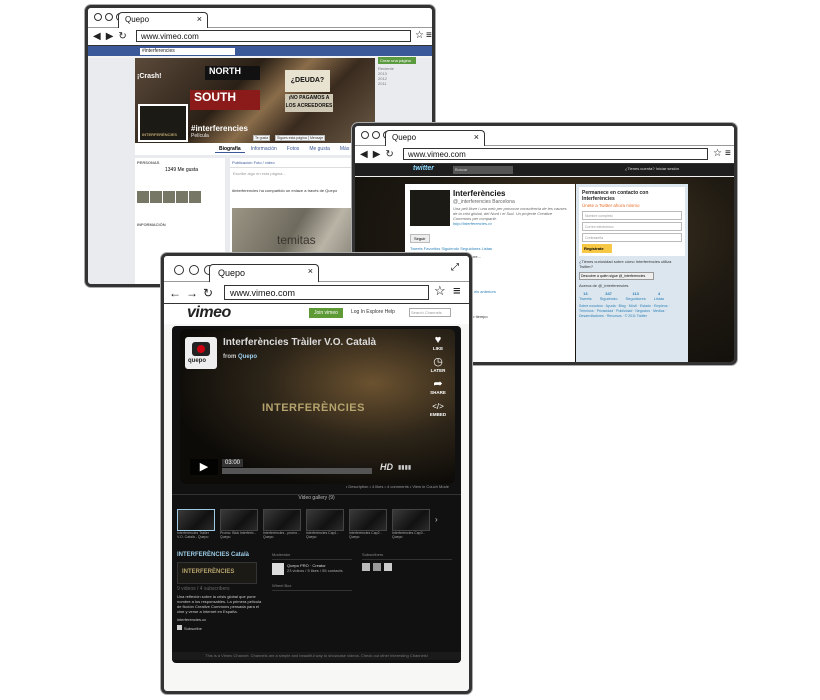  What do you see at coordinates (438, 343) in the screenshot?
I see `like-action: ♥ LIKE` at bounding box center [438, 343].